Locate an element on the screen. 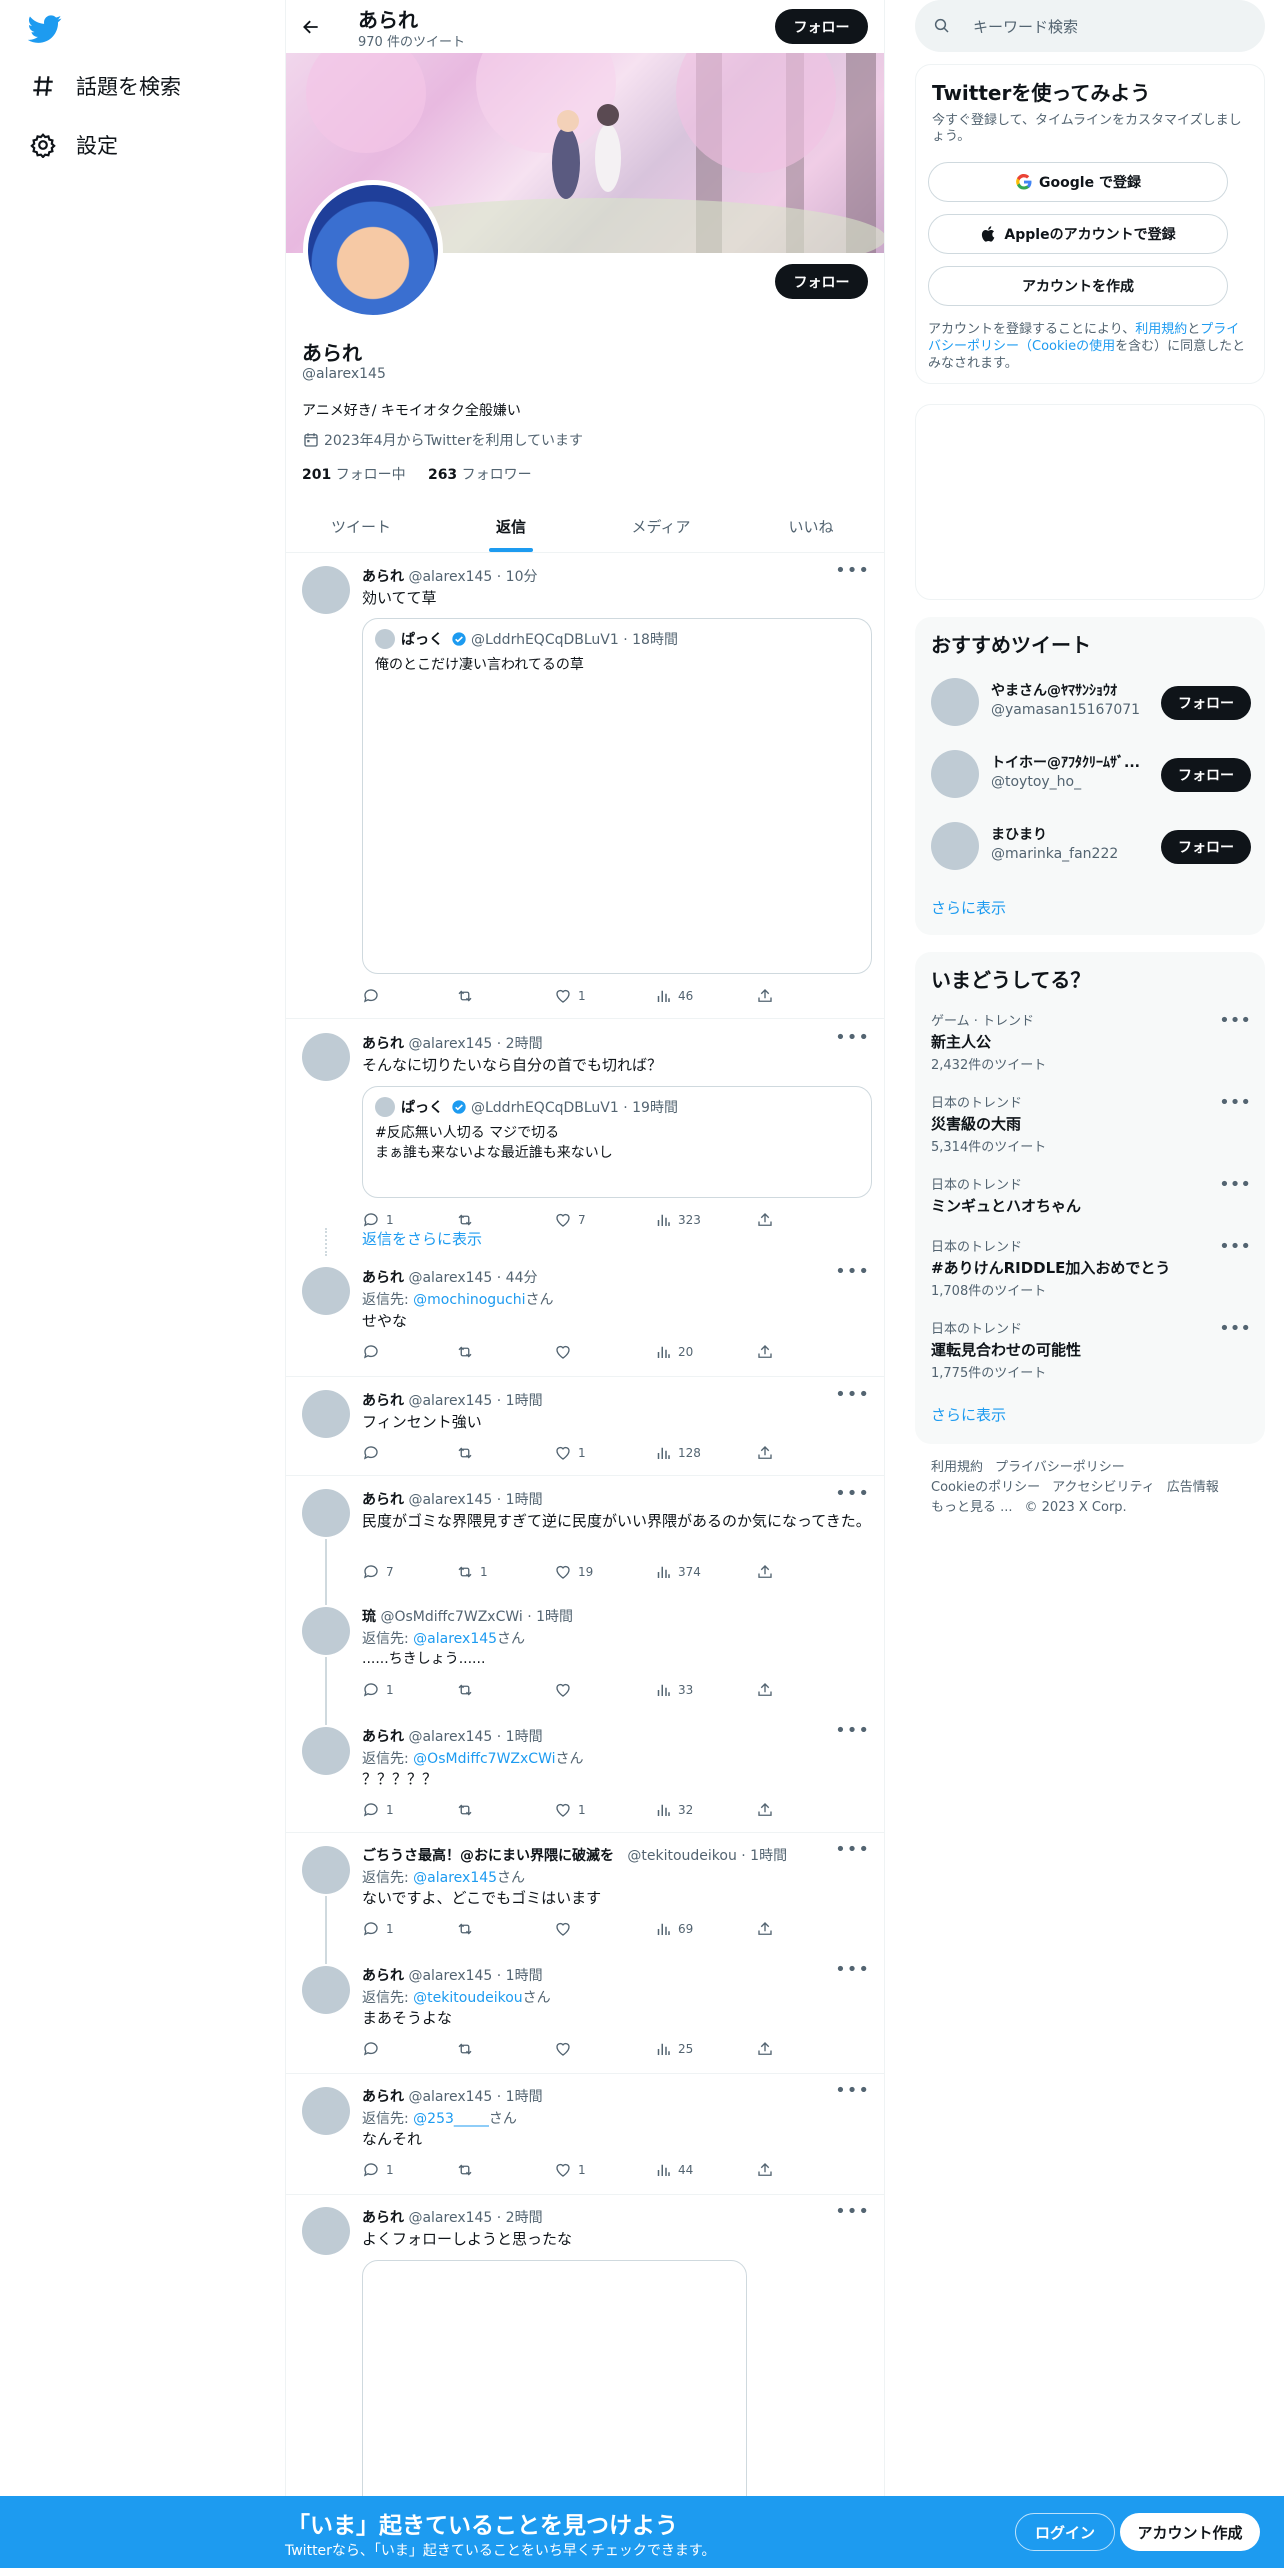 This screenshot has width=1284, height=2568. login-button: ログイン is located at coordinates (1065, 2532).